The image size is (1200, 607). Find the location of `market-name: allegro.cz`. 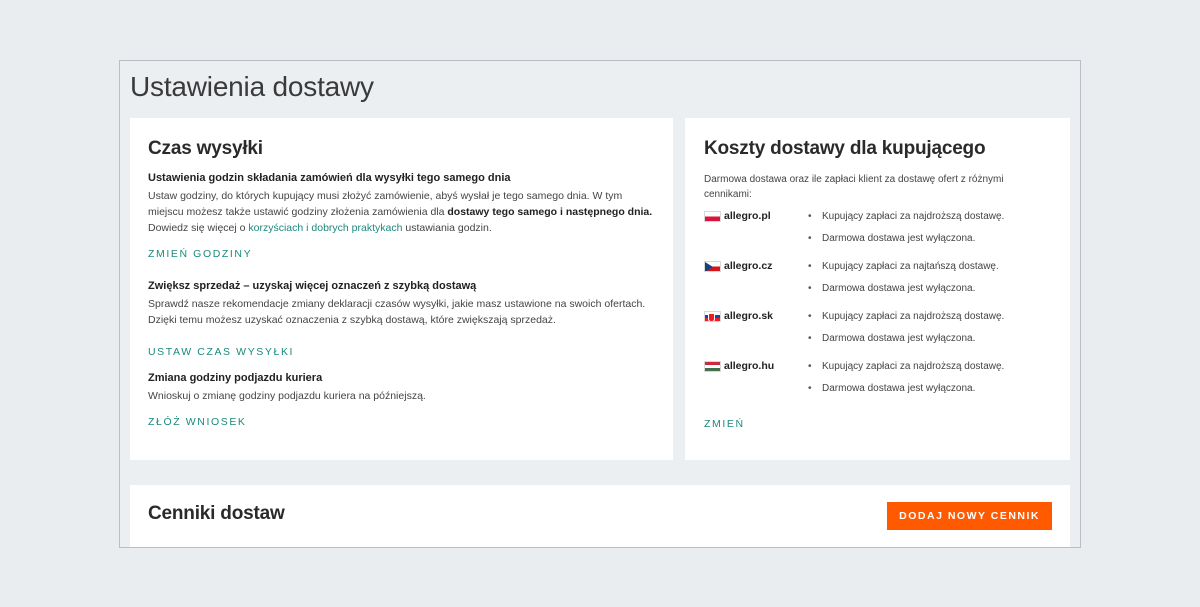

market-name: allegro.cz is located at coordinates (748, 266).